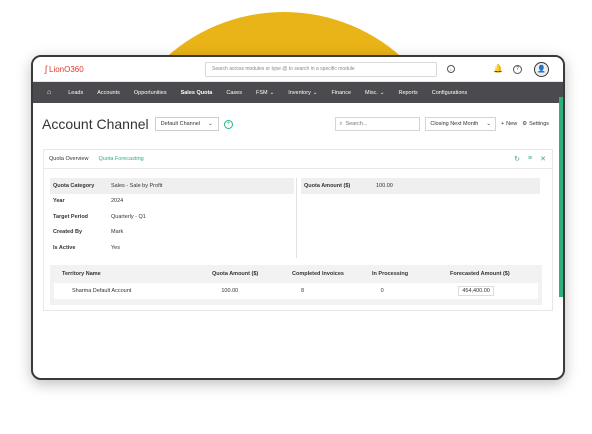 The image size is (592, 434). Describe the element at coordinates (341, 123) in the screenshot. I see `search-icon: ⌕` at that location.